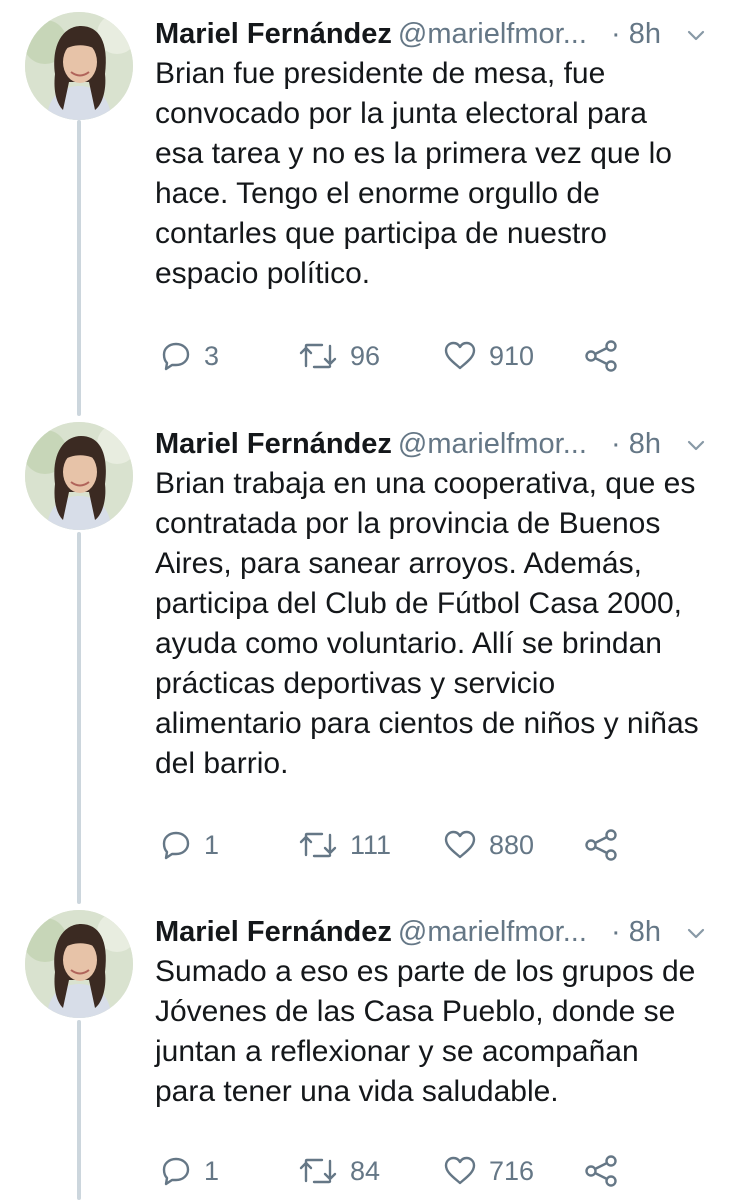 This screenshot has height=1200, width=731. Describe the element at coordinates (365, 355) in the screenshot. I see `retweet-count: 96` at that location.